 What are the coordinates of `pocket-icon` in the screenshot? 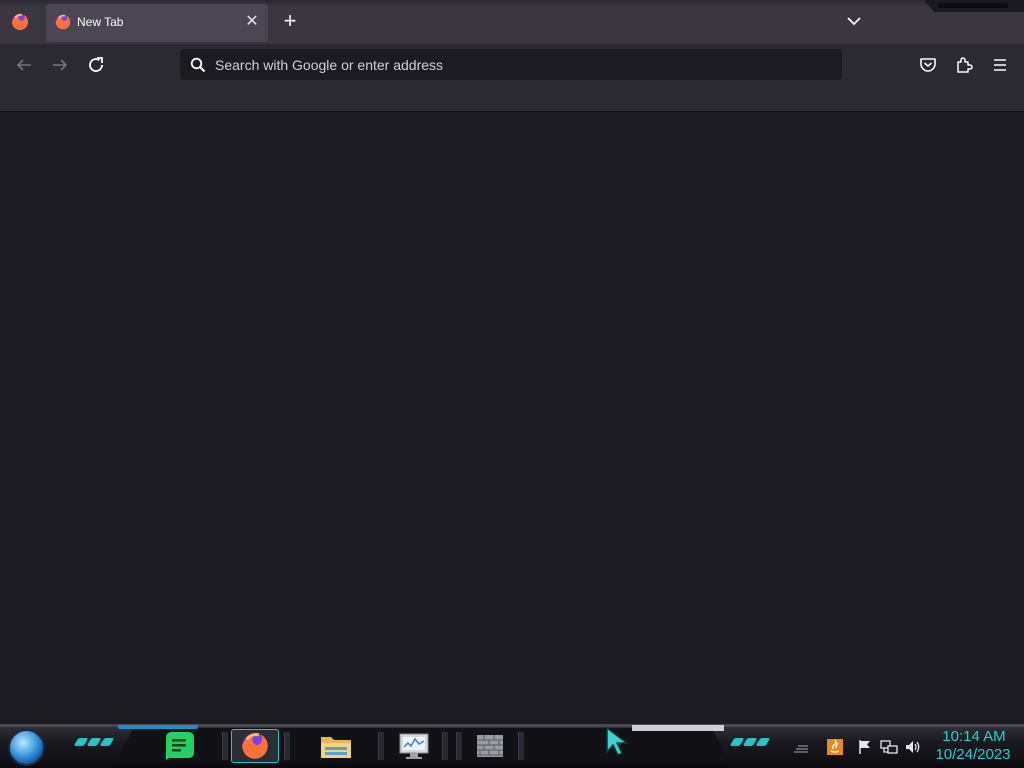 It's located at (928, 65).